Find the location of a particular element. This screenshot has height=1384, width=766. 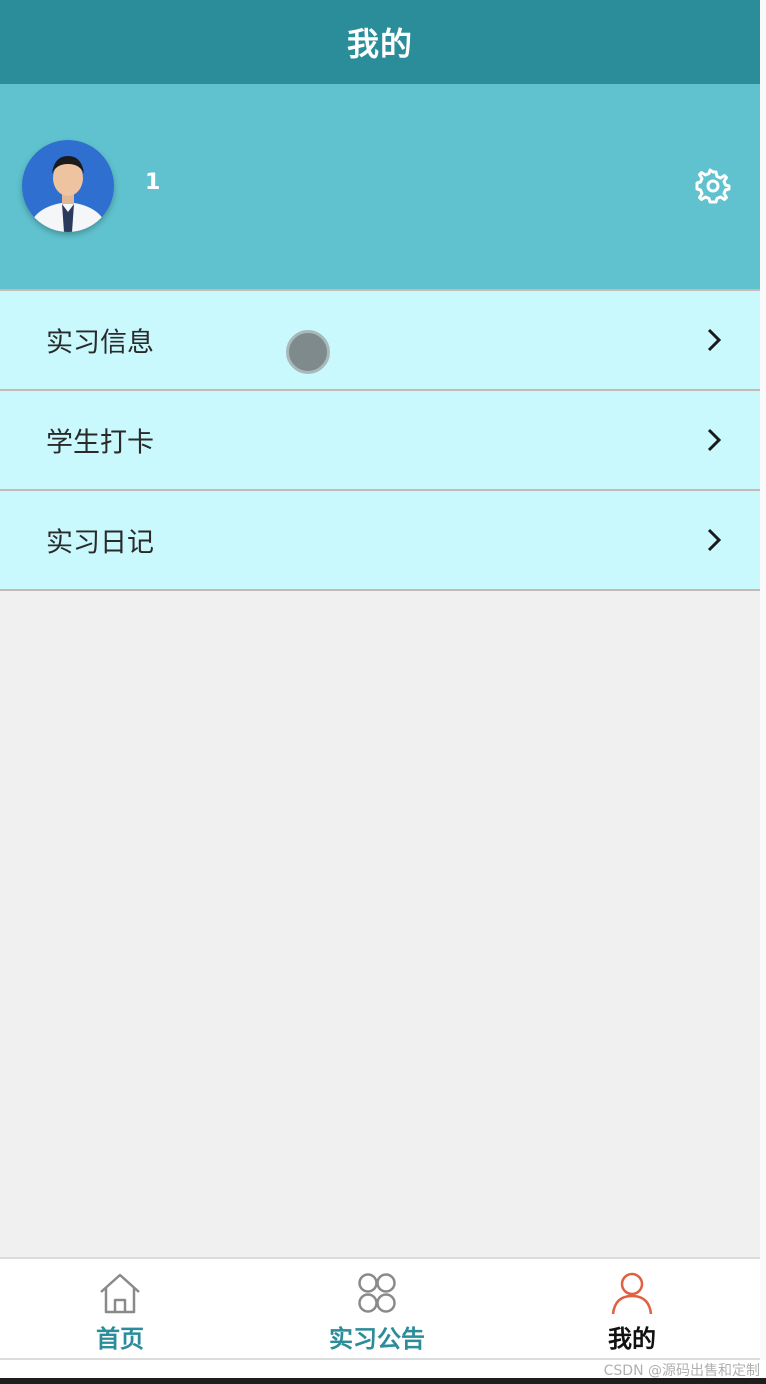

grid-clover-icon is located at coordinates (377, 1293).